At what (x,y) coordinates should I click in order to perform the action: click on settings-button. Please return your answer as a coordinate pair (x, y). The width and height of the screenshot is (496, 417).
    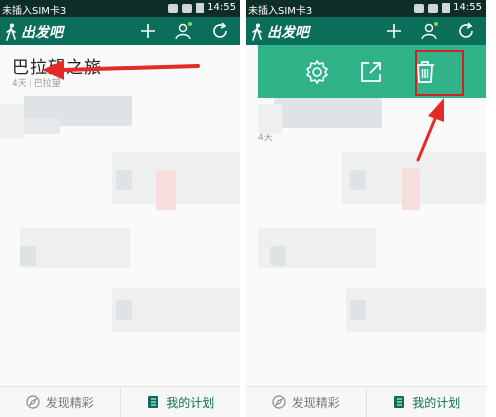
    Looking at the image, I should click on (317, 71).